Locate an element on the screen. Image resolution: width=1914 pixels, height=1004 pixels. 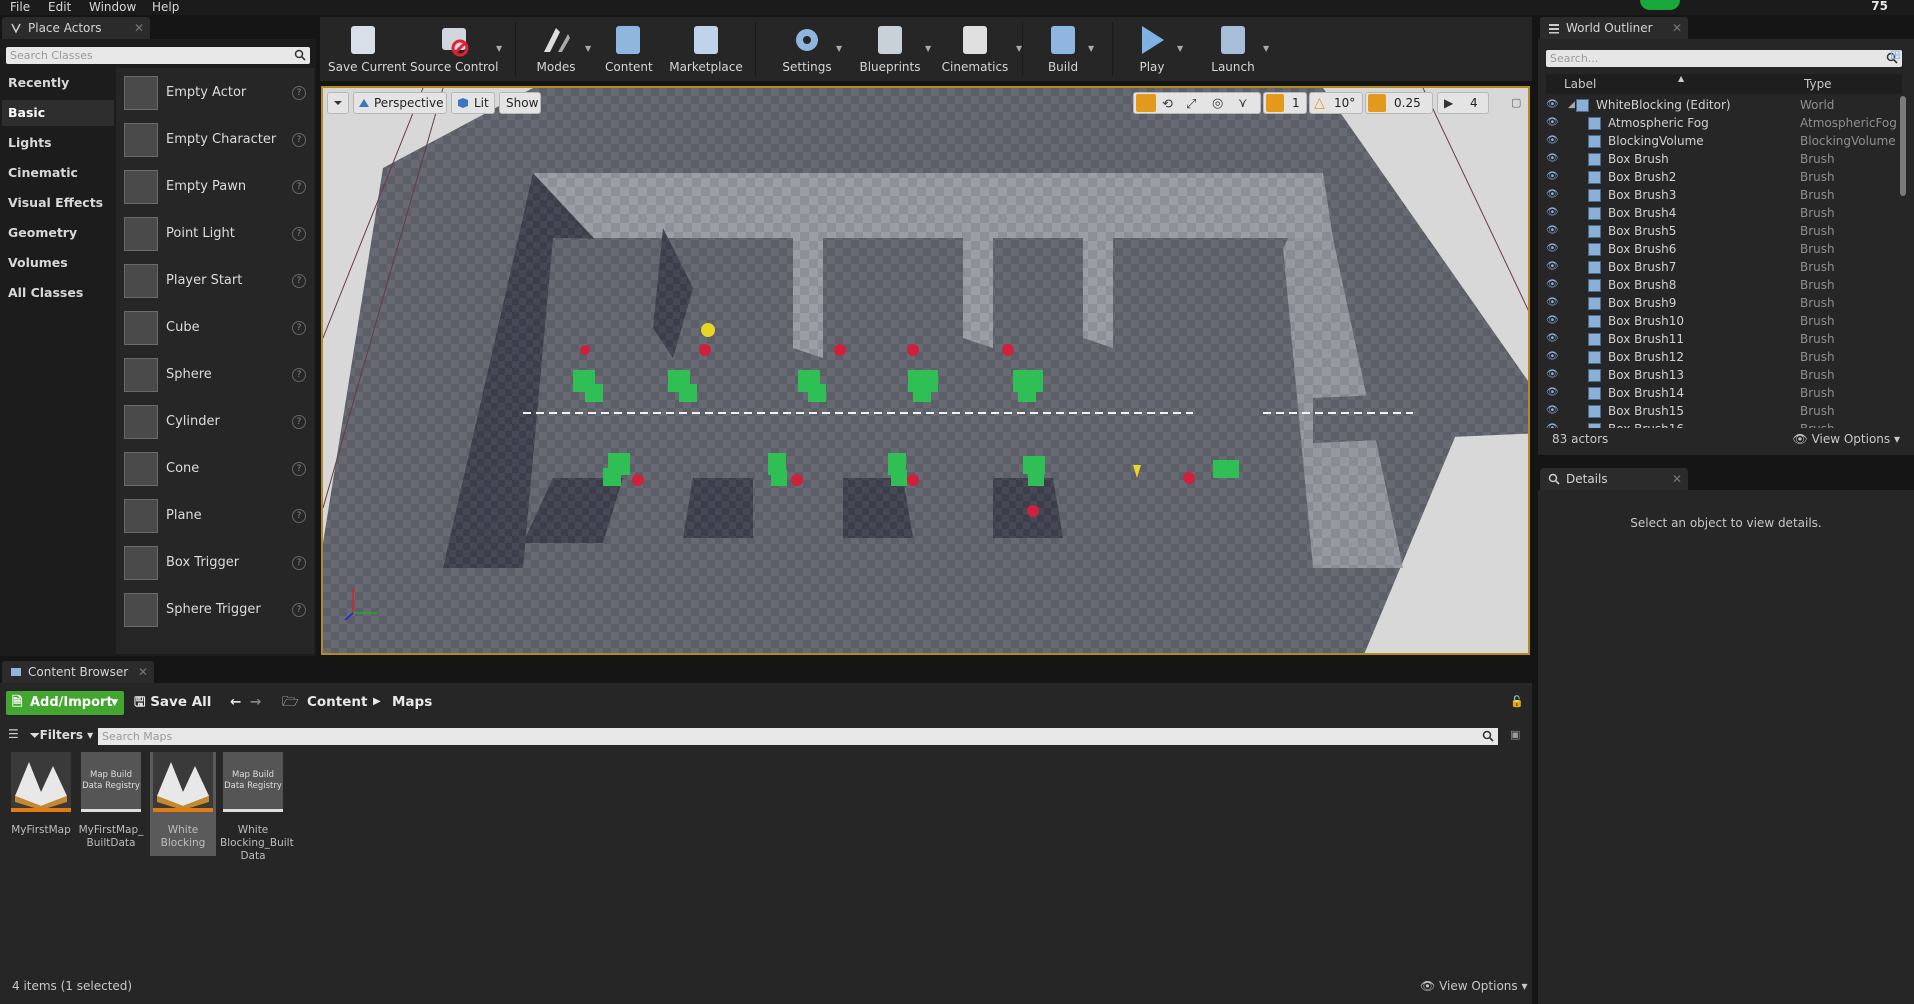
expand-arrow-icon: ◢ is located at coordinates (1571, 105).